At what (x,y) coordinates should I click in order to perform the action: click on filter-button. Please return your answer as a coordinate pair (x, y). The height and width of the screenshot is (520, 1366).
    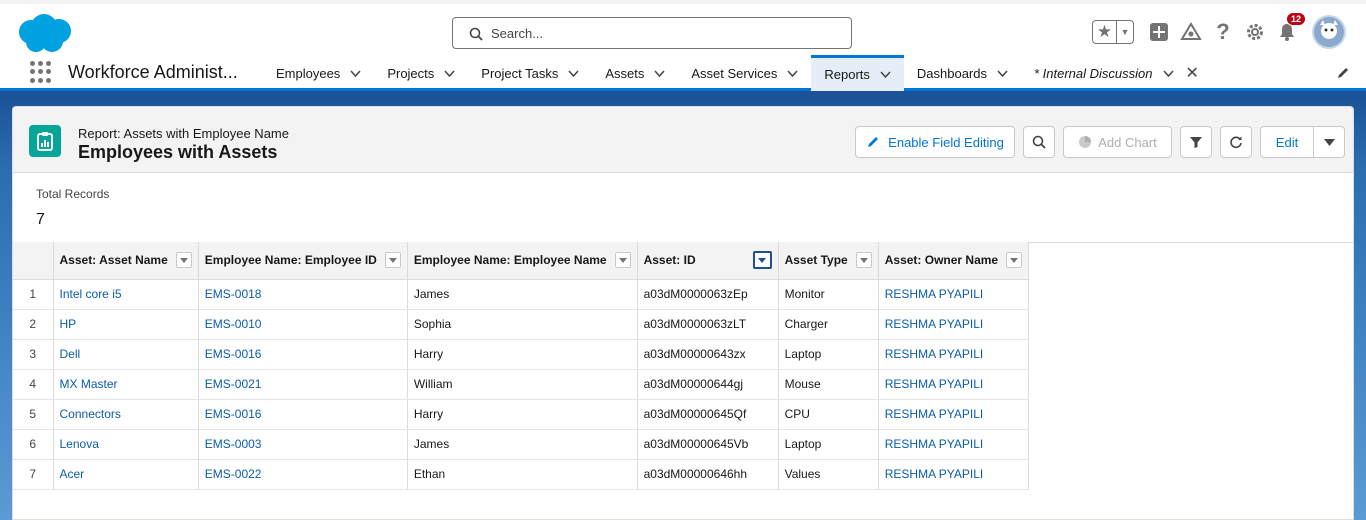
    Looking at the image, I should click on (1196, 142).